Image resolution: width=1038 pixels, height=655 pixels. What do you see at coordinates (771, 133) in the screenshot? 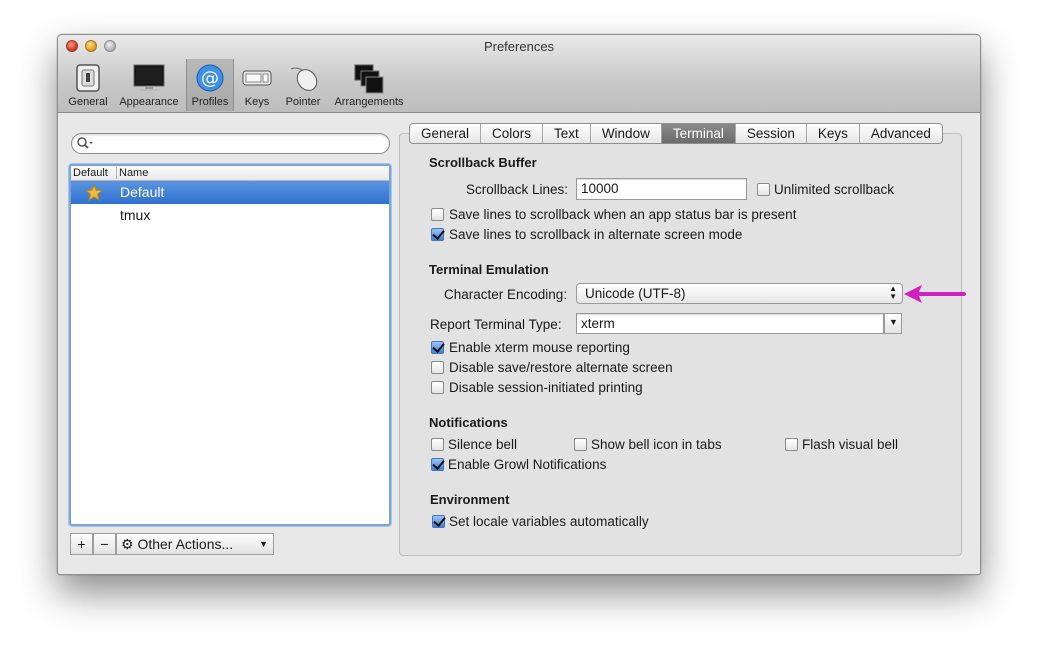
I see `tab-session: Session` at bounding box center [771, 133].